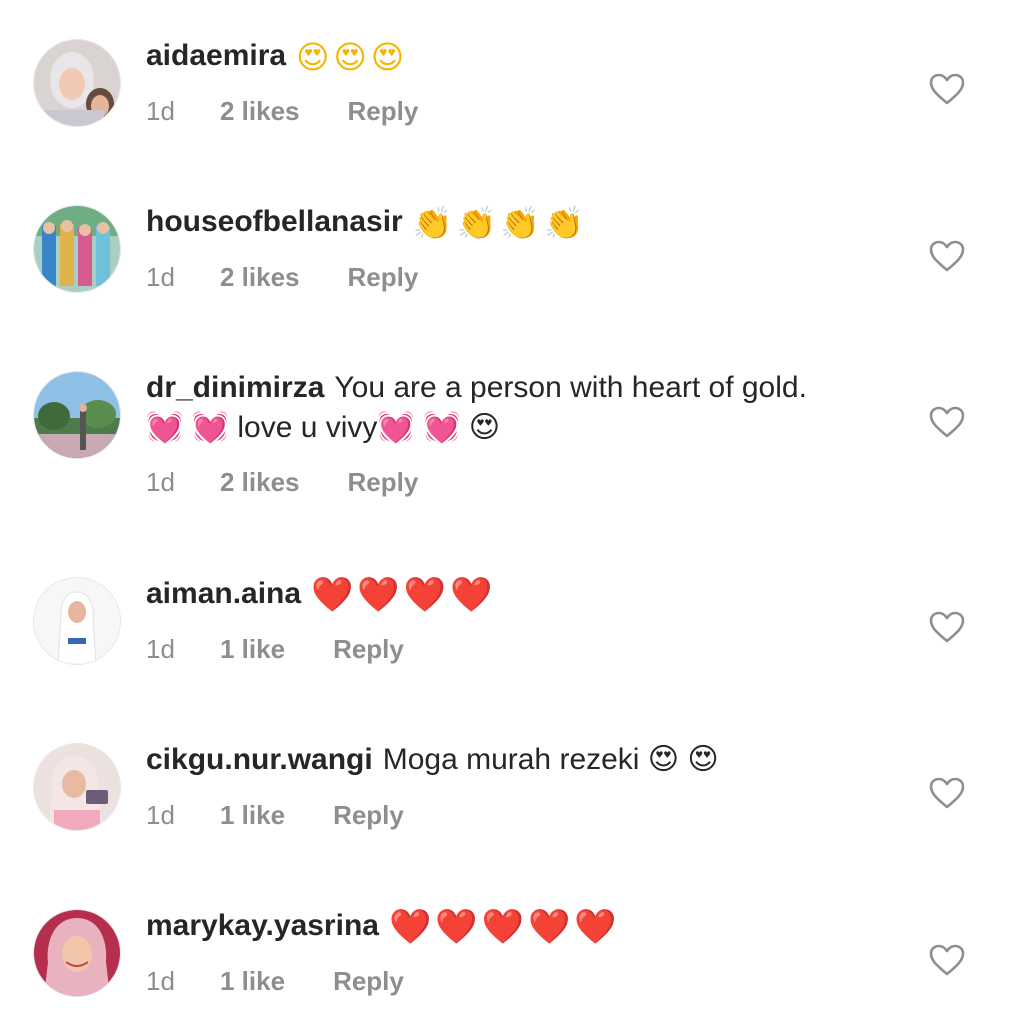 The height and width of the screenshot is (1024, 1024). Describe the element at coordinates (223, 593) in the screenshot. I see `username-link: aiman.aina` at that location.